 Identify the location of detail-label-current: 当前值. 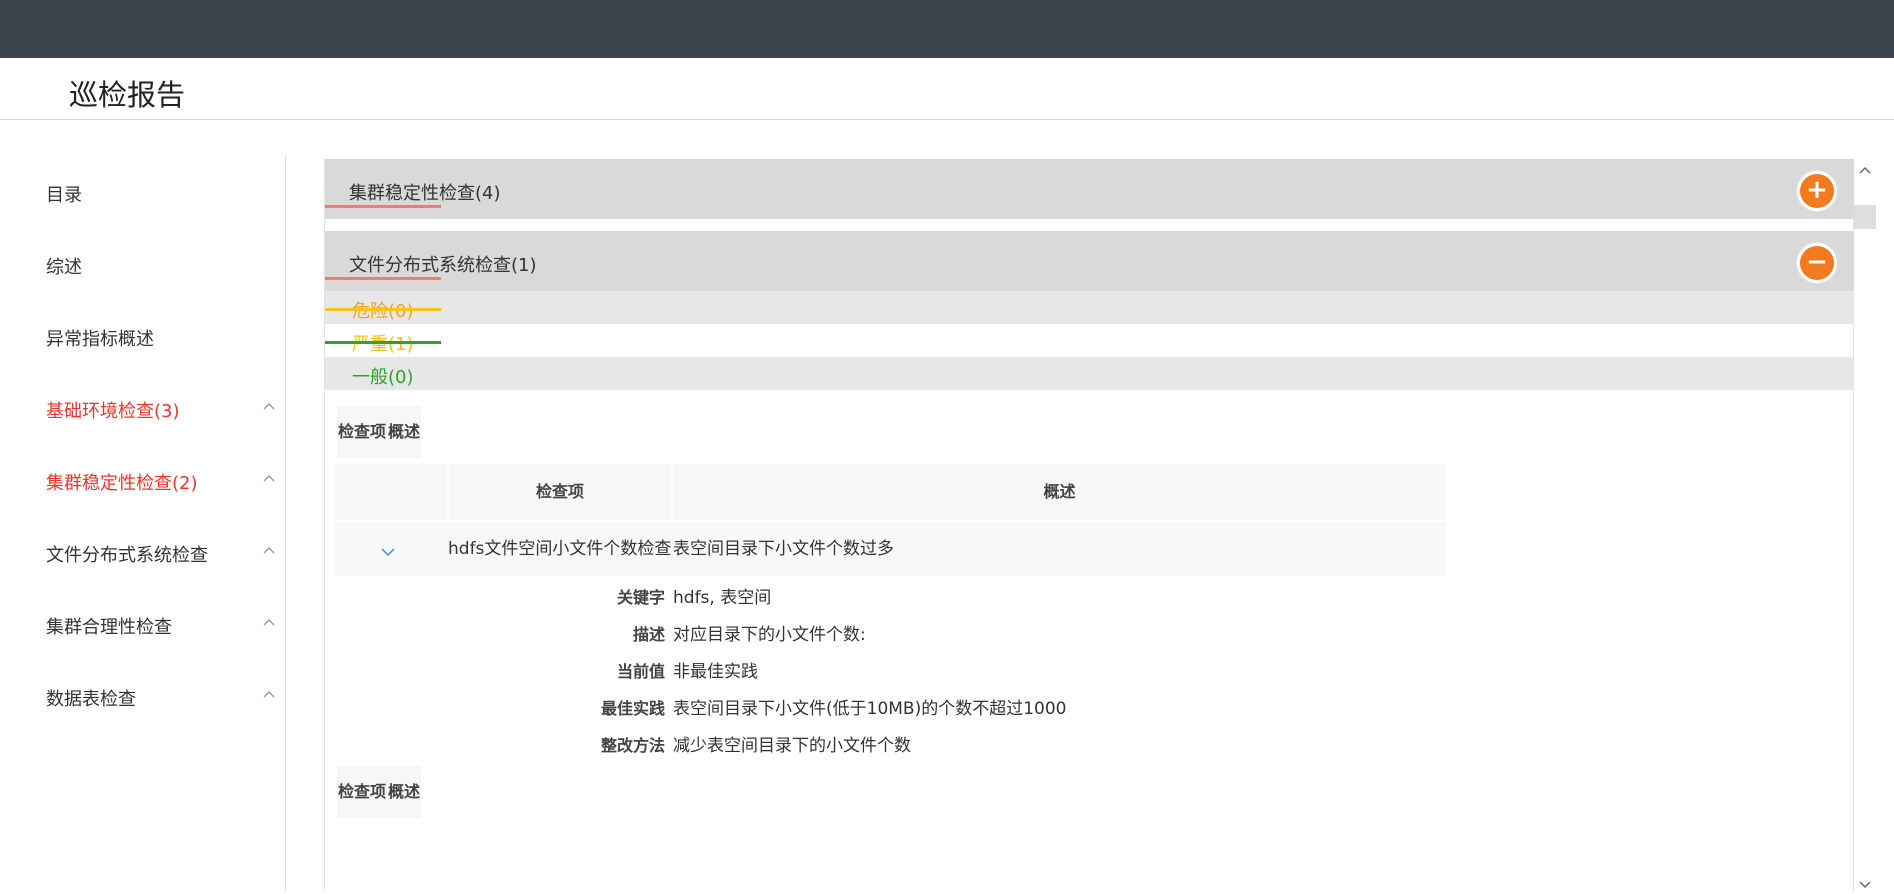
(640, 671).